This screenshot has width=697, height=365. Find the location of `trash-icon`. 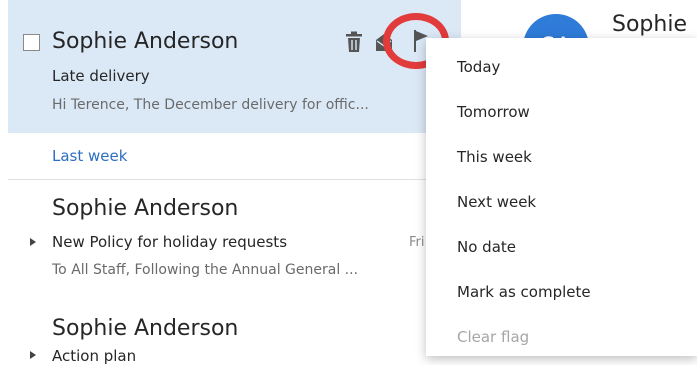

trash-icon is located at coordinates (354, 42).